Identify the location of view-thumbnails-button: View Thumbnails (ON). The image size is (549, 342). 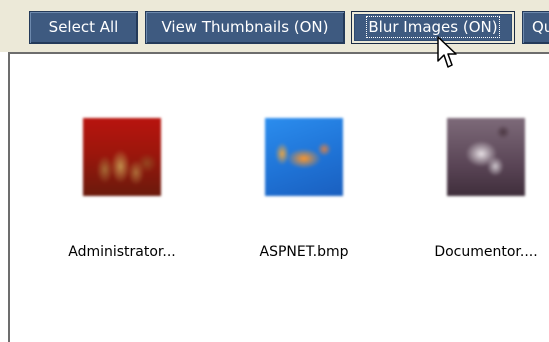
(245, 27).